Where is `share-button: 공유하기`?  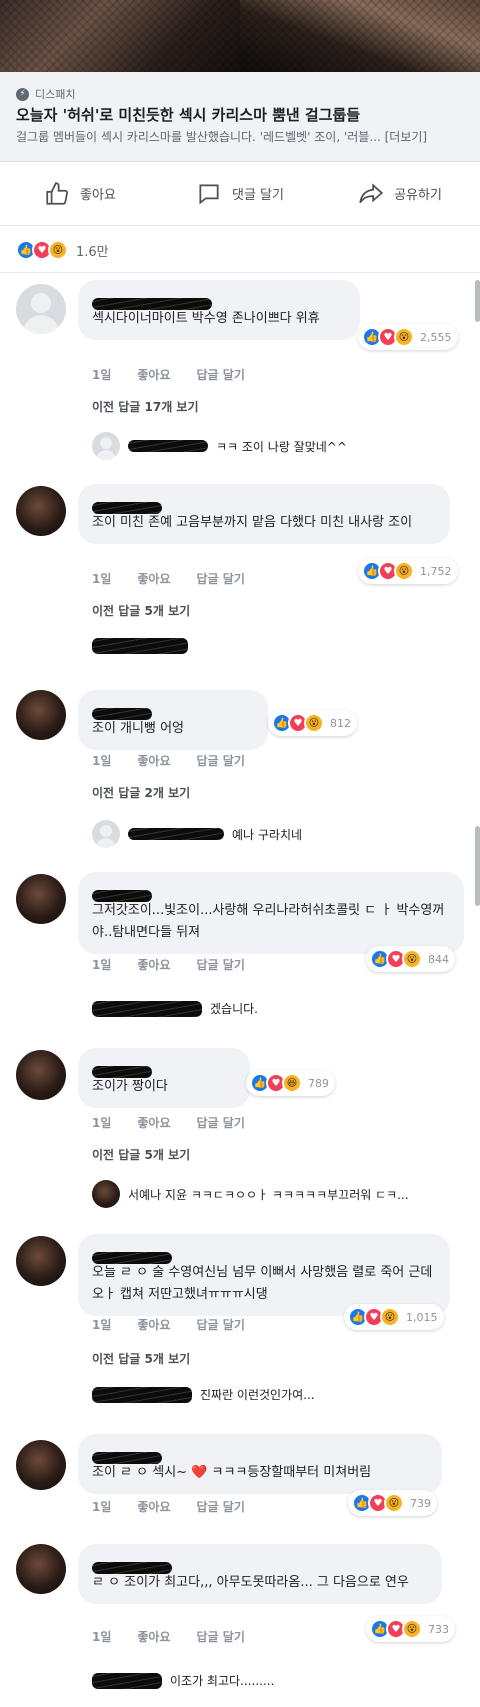
share-button: 공유하기 is located at coordinates (400, 193).